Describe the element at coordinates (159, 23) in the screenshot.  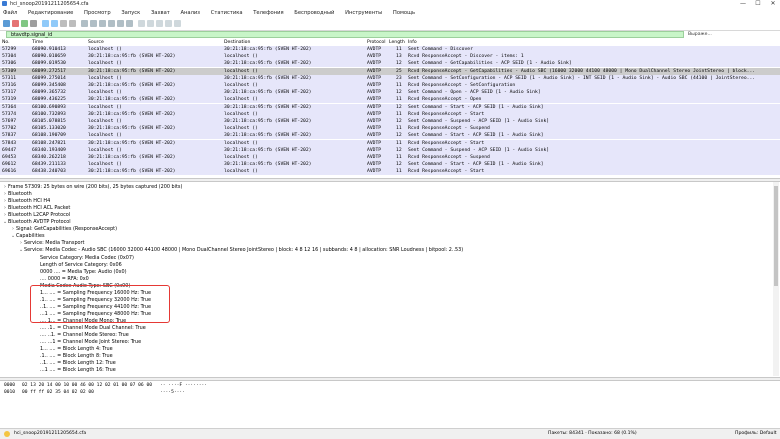
I see `zoom-out-icon` at that location.